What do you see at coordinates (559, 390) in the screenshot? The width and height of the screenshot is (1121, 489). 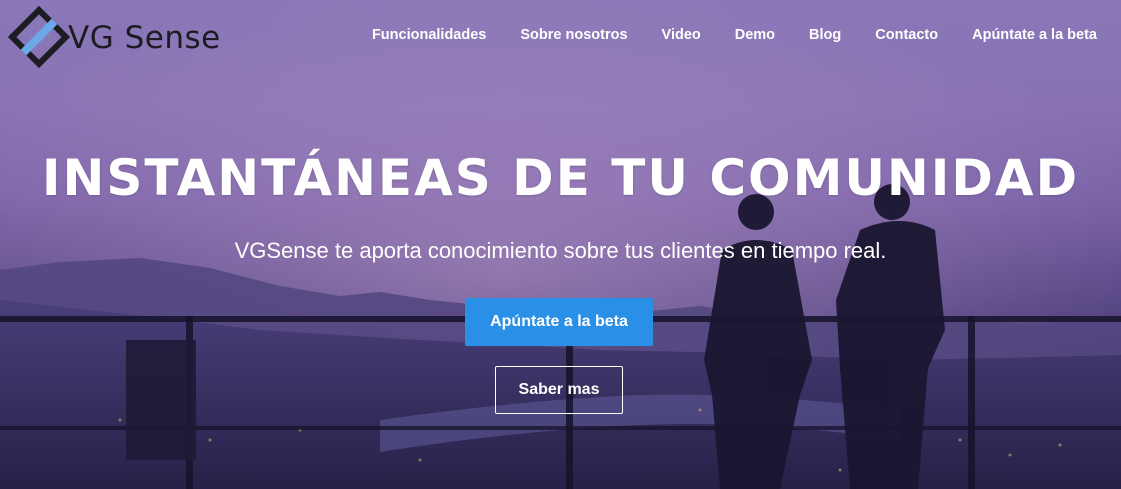 I see `learn-more-button: Saber mas` at bounding box center [559, 390].